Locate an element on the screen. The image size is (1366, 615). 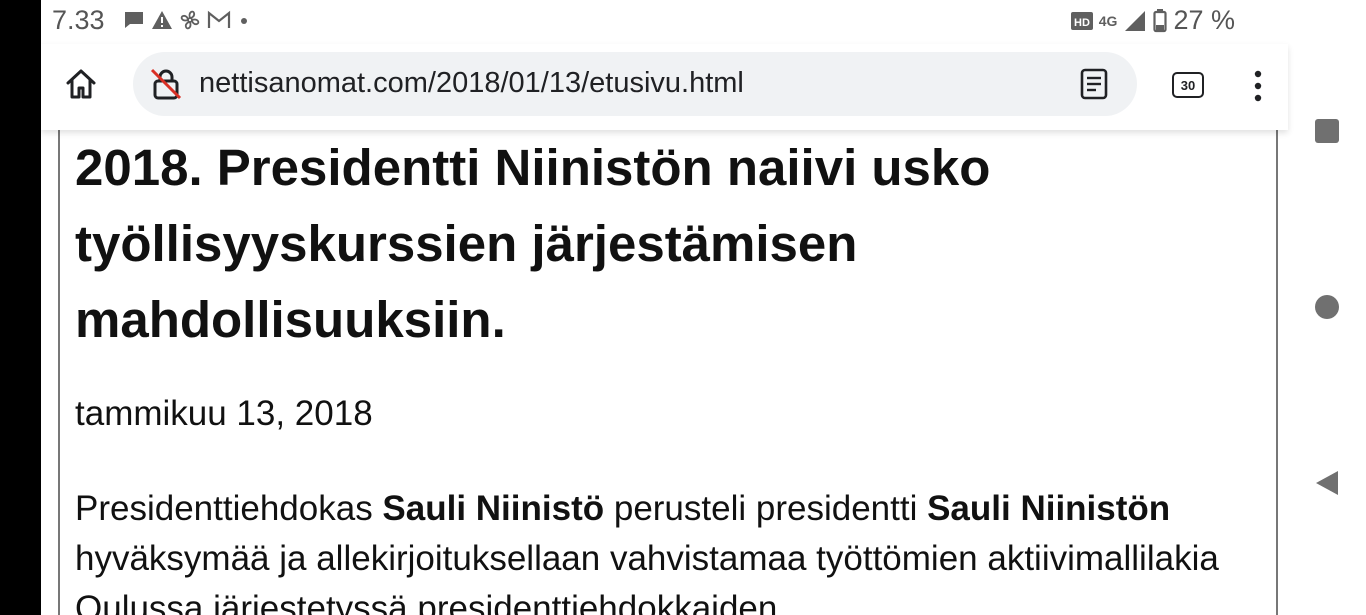
home-nav-icon is located at coordinates (1327, 307).